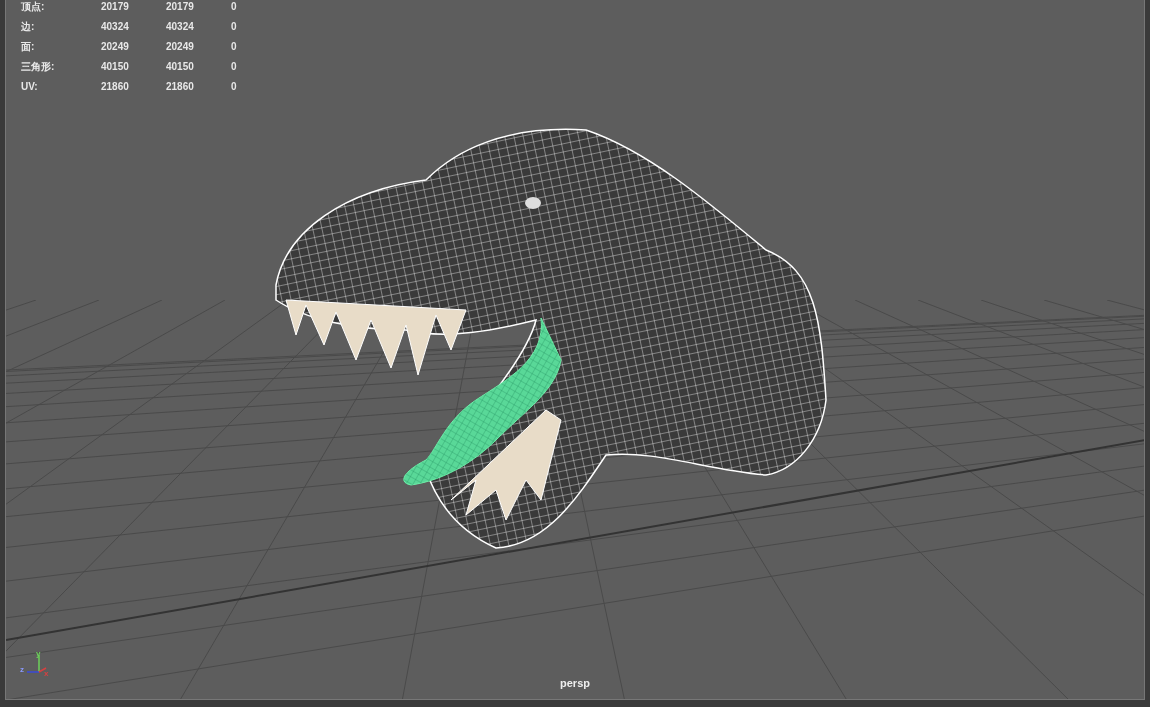  Describe the element at coordinates (30, 87) in the screenshot. I see `hud-label: UV:` at that location.